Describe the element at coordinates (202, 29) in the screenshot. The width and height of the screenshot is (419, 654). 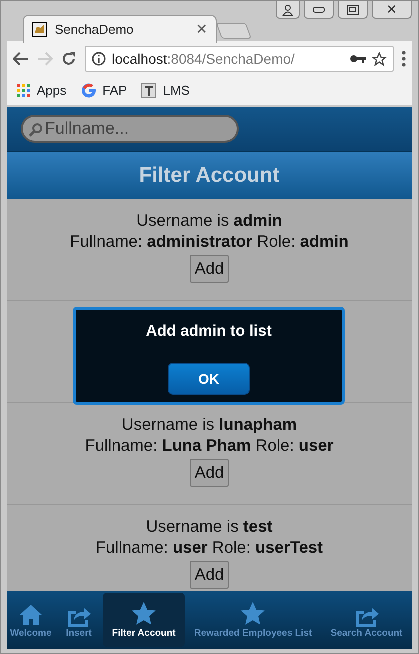
I see `close-icon: ✕` at that location.